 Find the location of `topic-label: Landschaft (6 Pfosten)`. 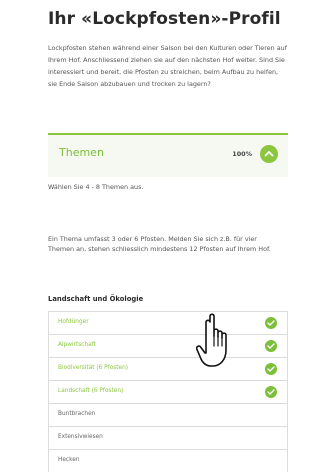

topic-label: Landschaft (6 Pfosten) is located at coordinates (91, 391).